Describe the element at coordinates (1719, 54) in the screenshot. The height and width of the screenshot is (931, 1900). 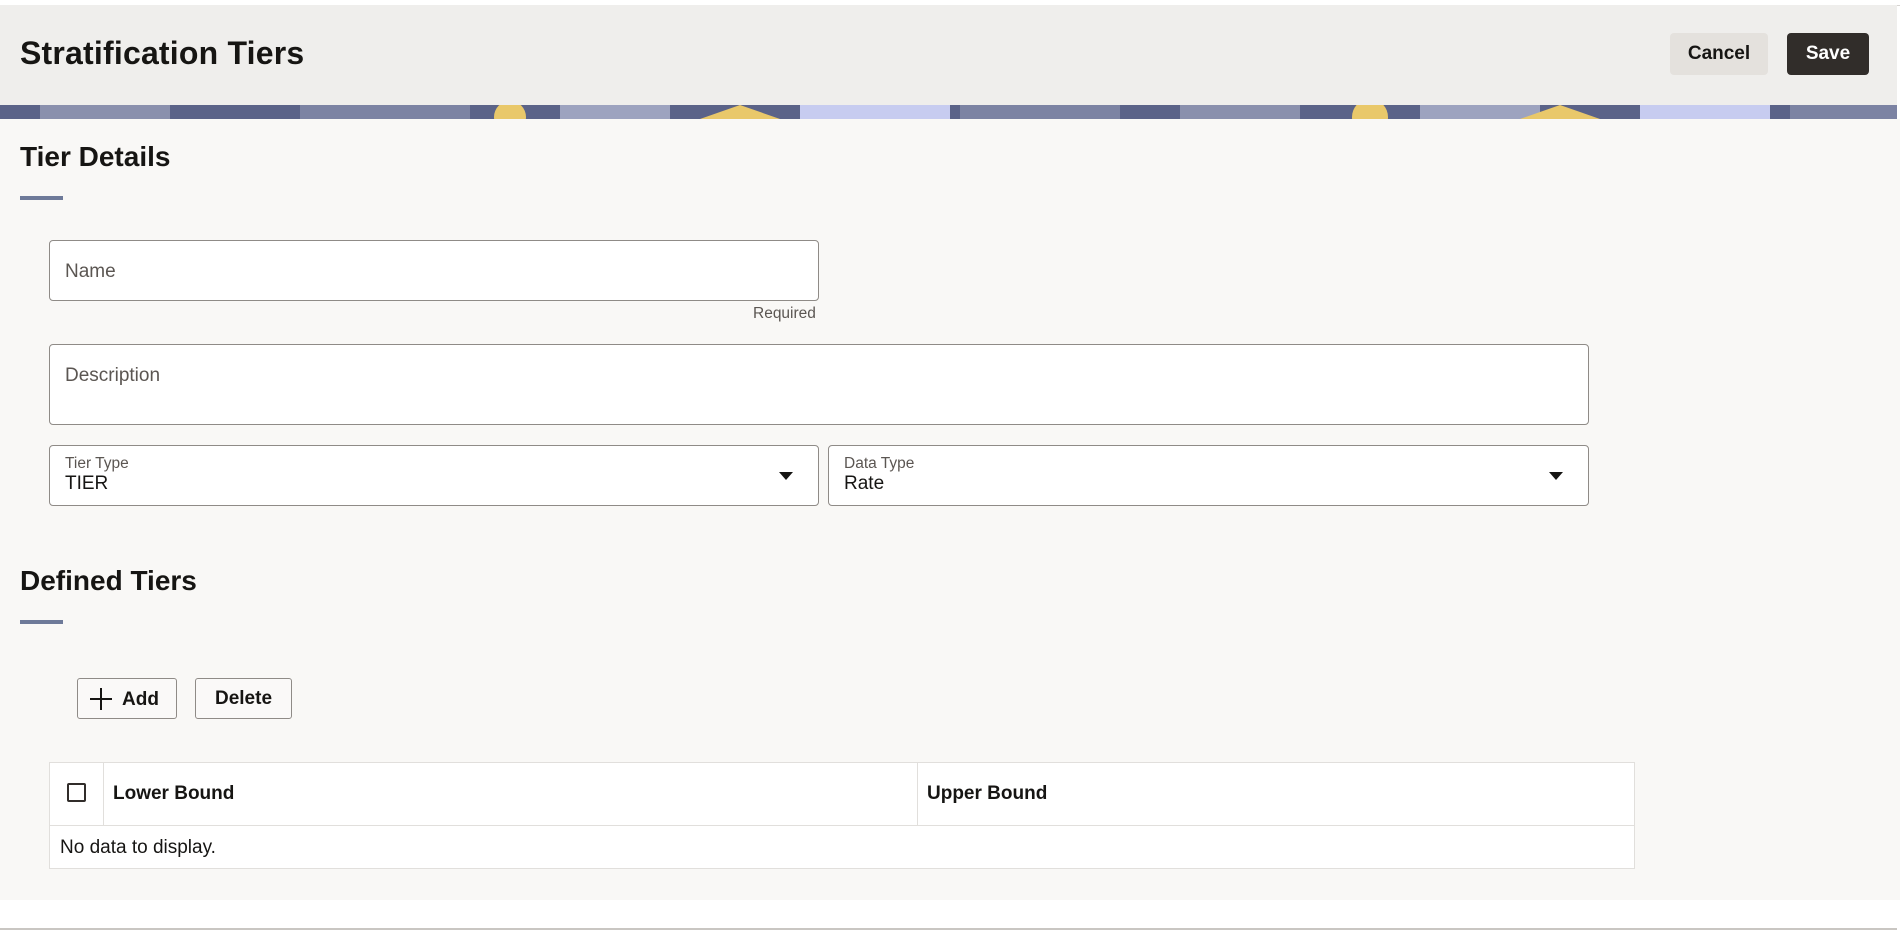
I see `cancel-button: Cancel` at that location.